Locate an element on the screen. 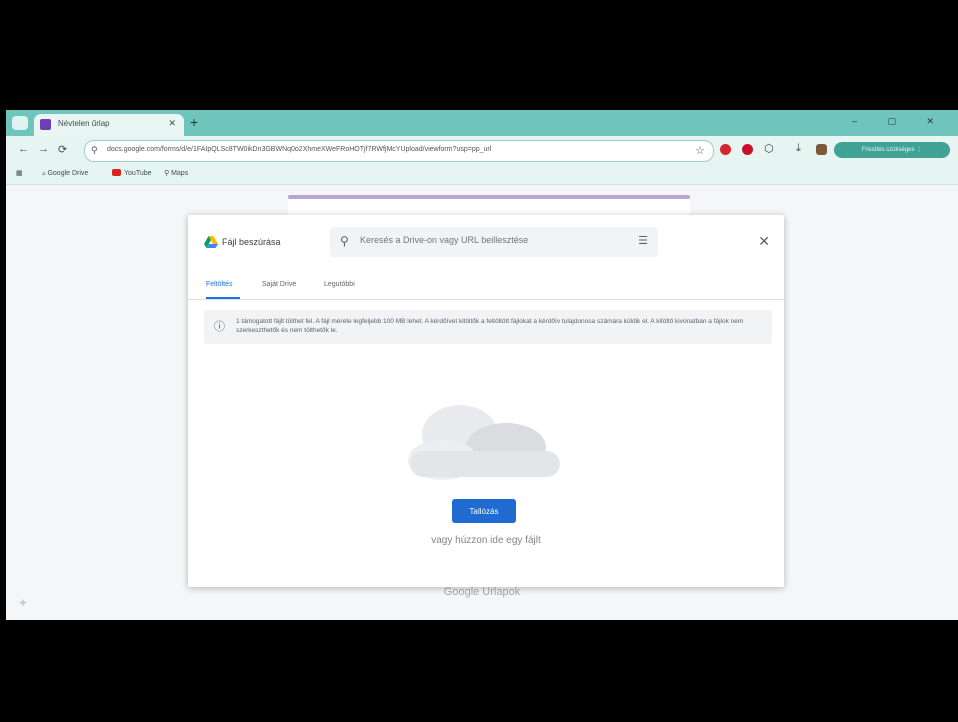 Image resolution: width=958 pixels, height=722 pixels. dialog-title: Fájl beszúrása is located at coordinates (251, 242).